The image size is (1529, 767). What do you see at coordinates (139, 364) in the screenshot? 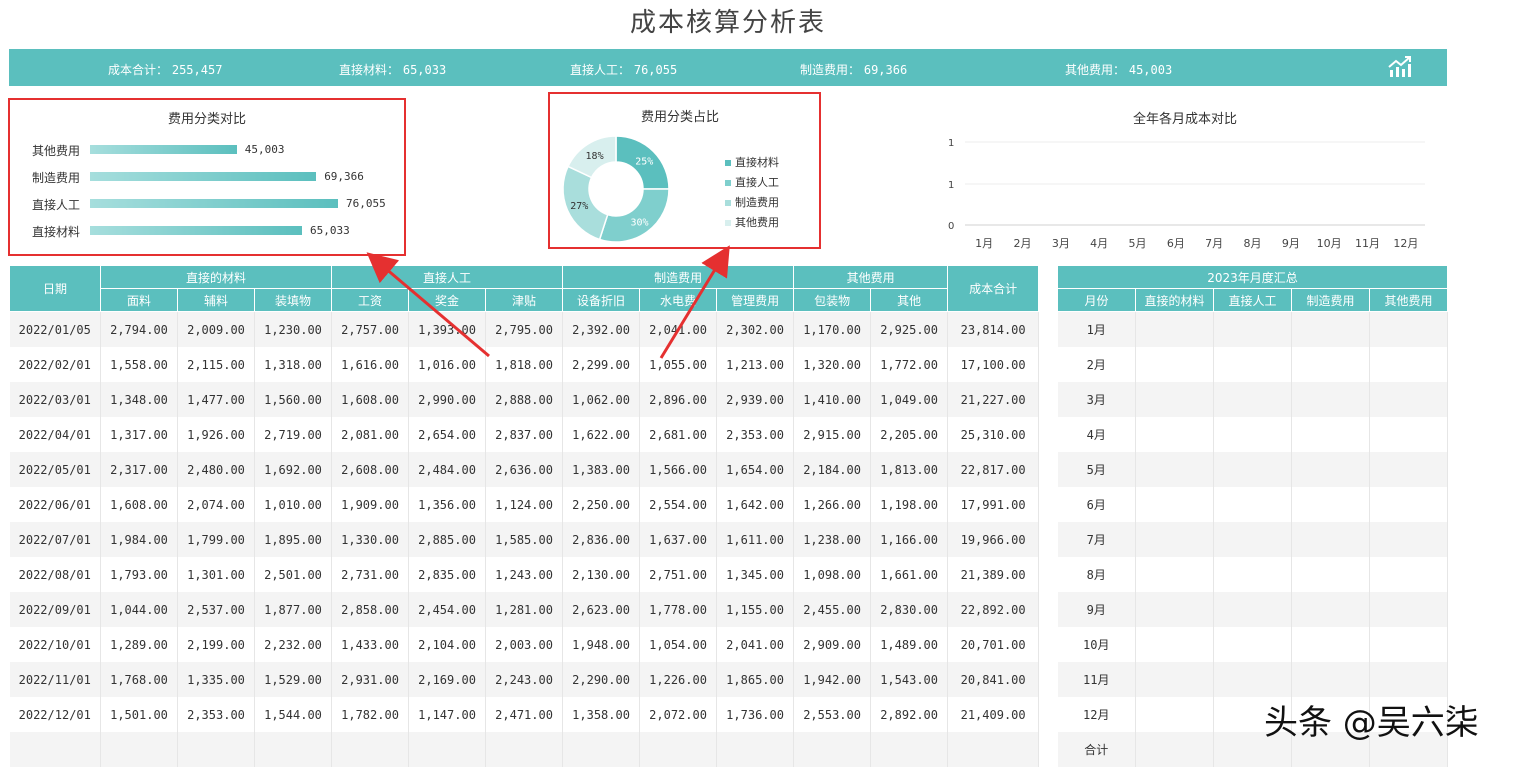
I see `value-cell: 1,558.00` at bounding box center [139, 364].